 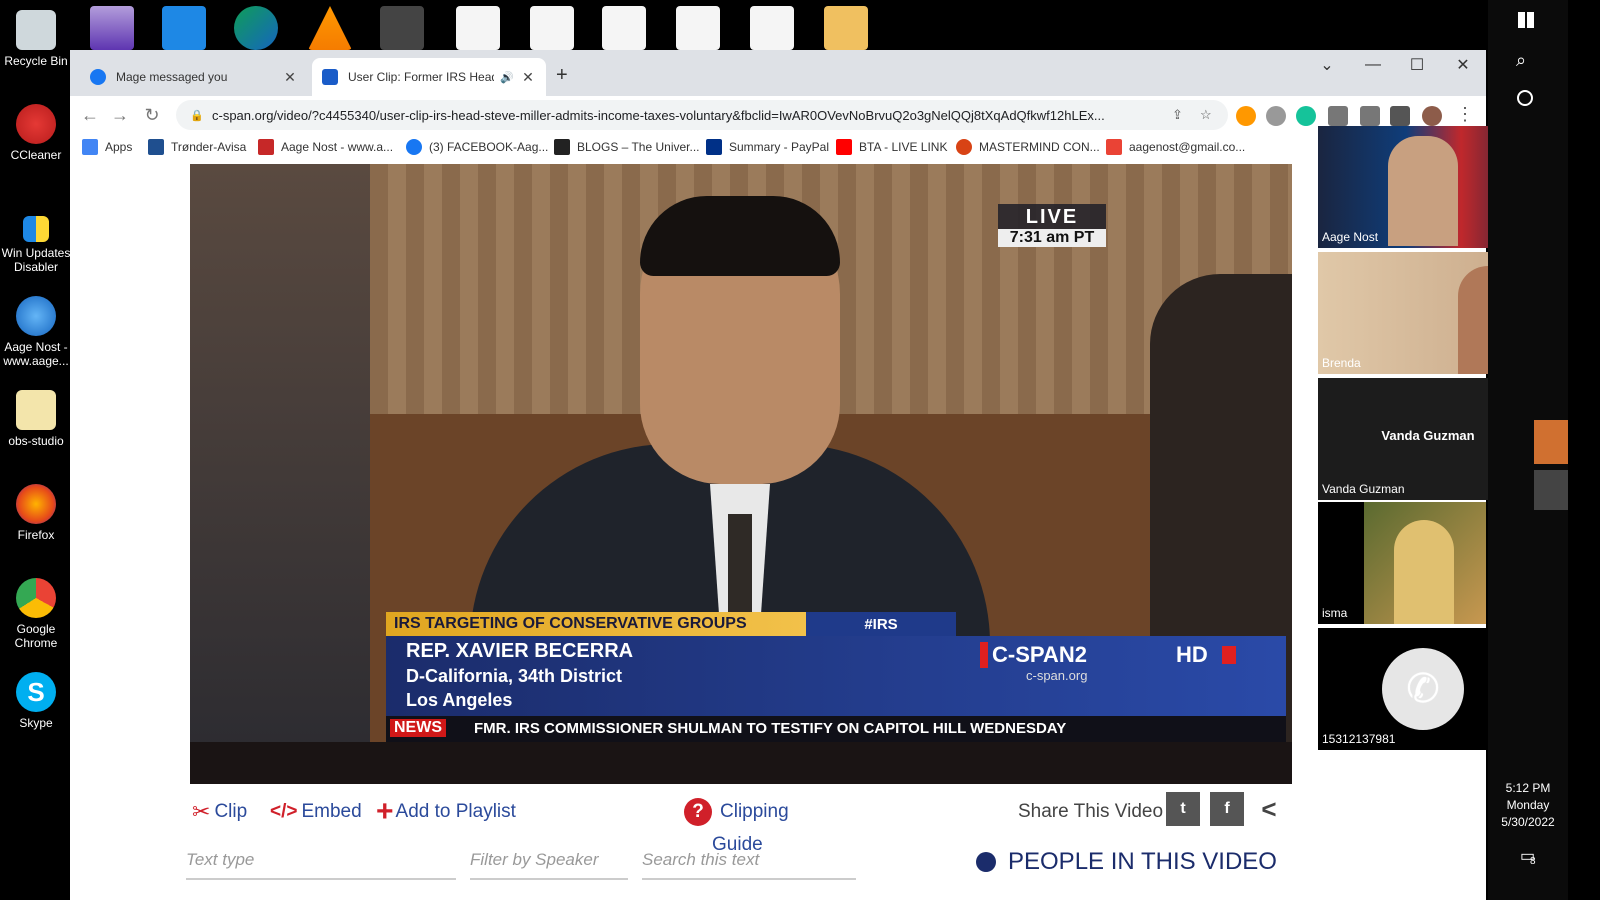 What do you see at coordinates (1432, 116) in the screenshot?
I see `profile-avatar` at bounding box center [1432, 116].